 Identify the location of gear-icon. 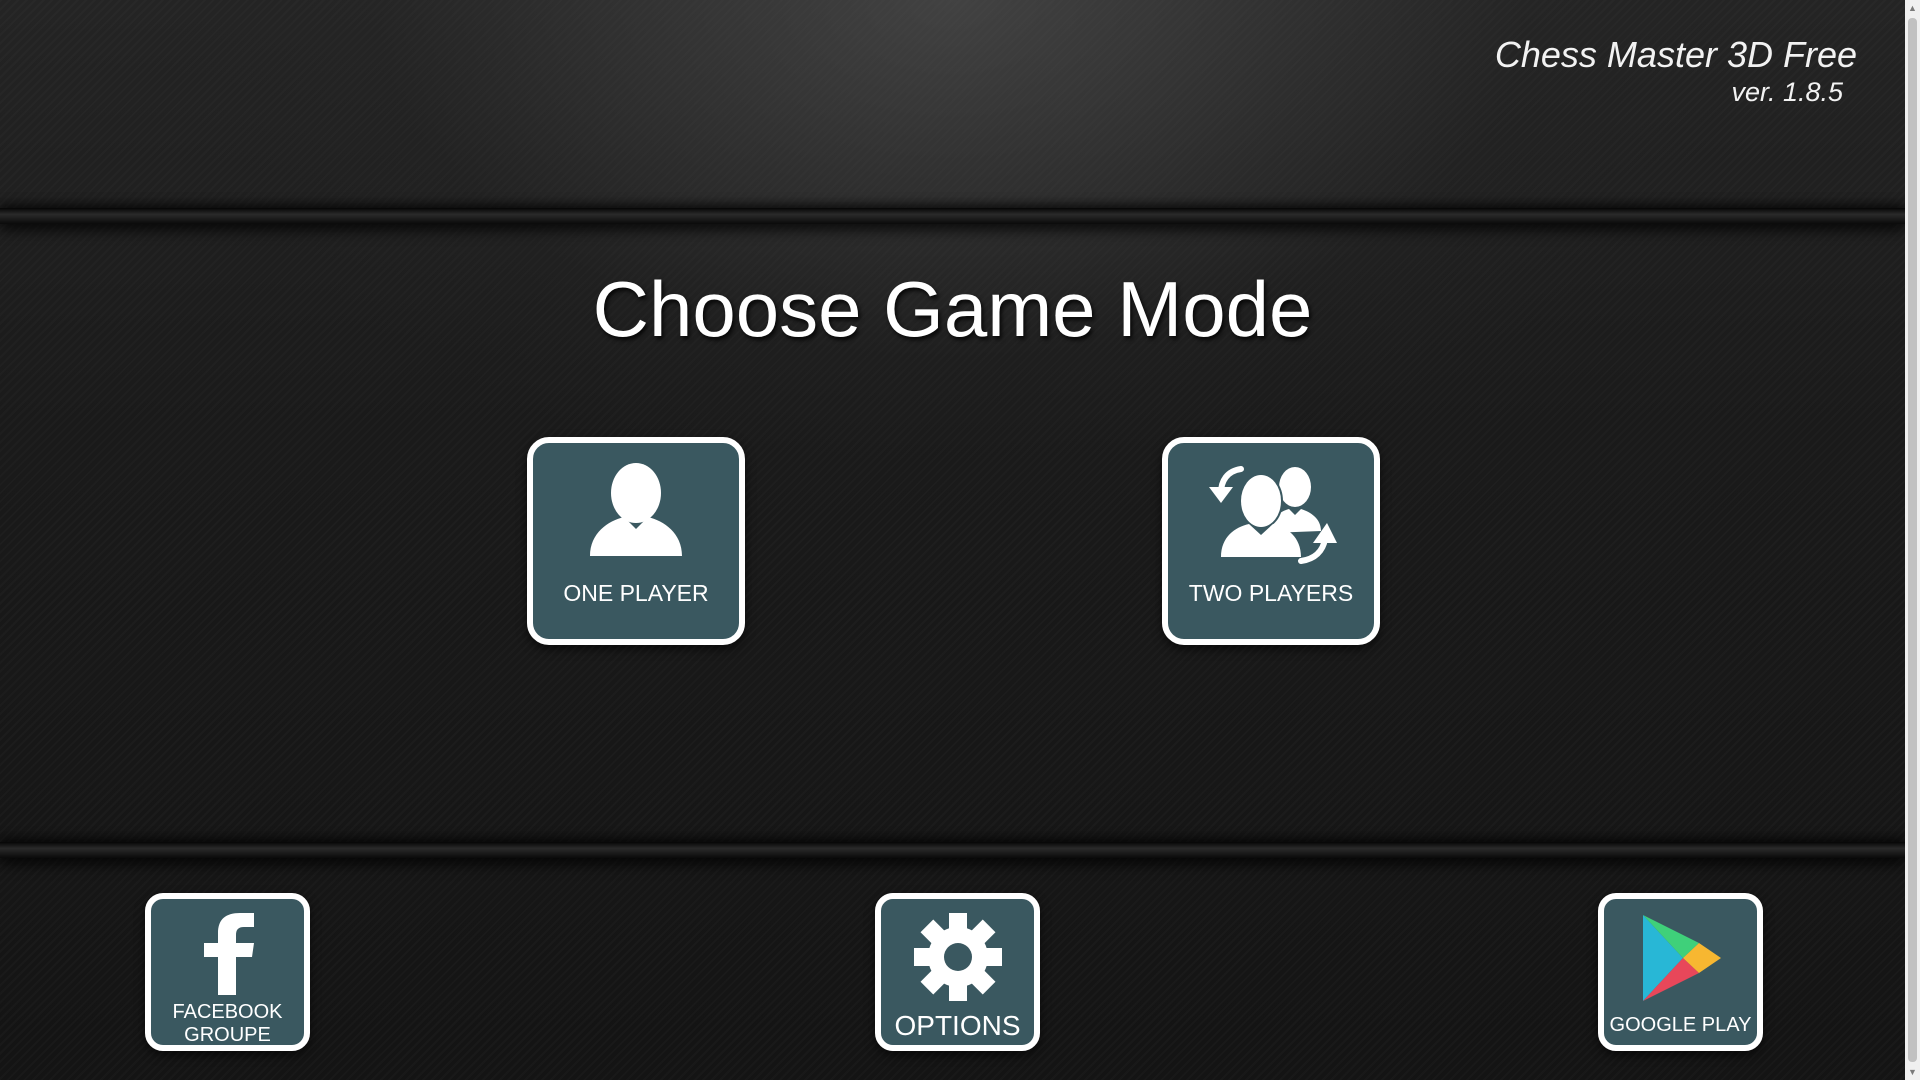
(957, 957).